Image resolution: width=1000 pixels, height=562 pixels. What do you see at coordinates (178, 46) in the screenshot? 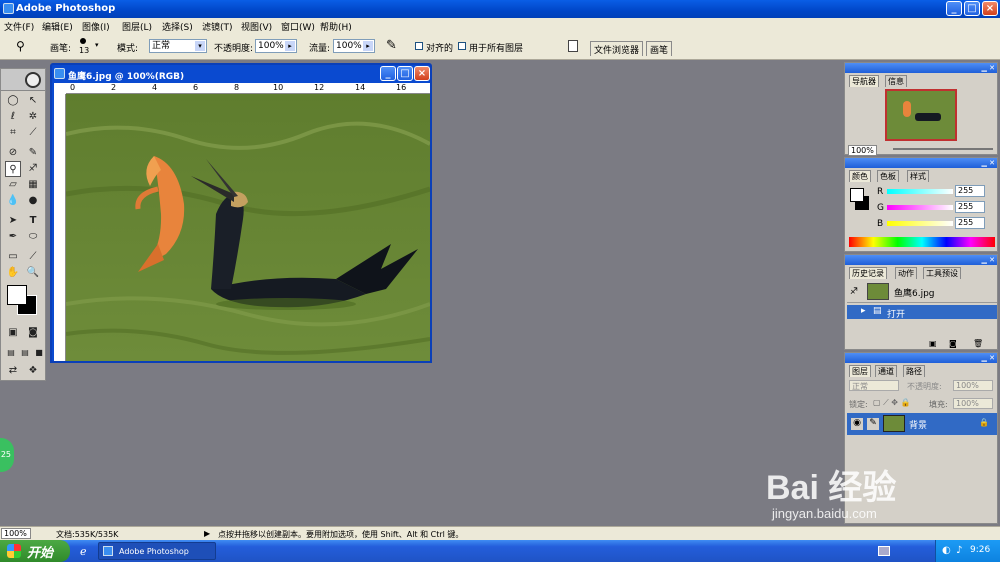
I see `mode-select: 正常 ▾` at bounding box center [178, 46].